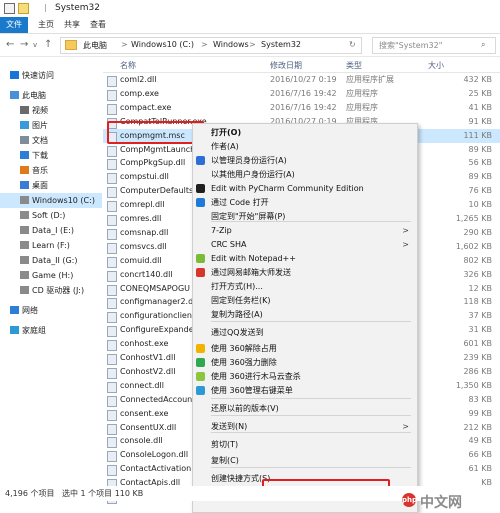 This screenshot has height=513, width=500. I want to click on menu-item-4: Edit with PyCharm Community Edition, so click(305, 189).